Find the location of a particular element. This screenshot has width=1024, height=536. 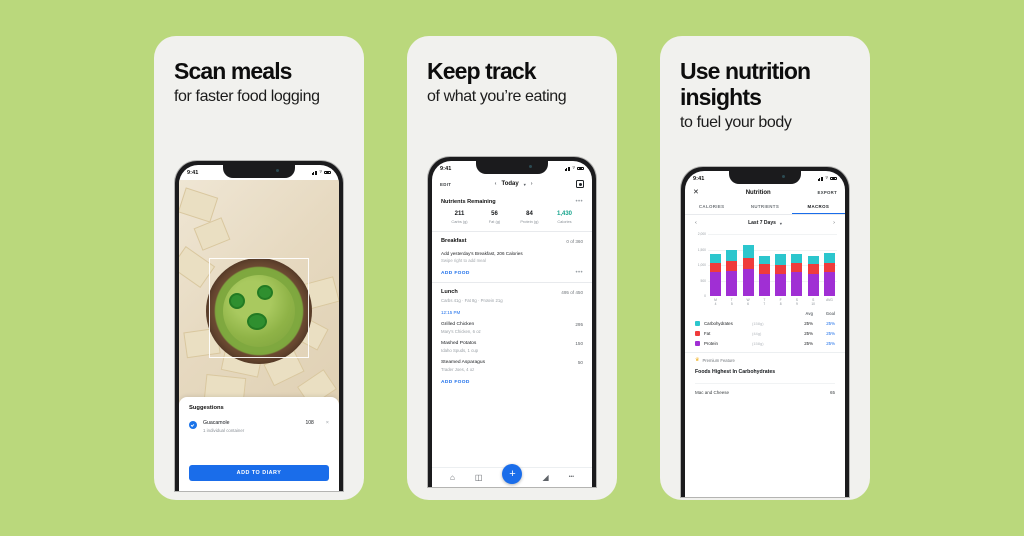

suggestion-calories: 108 is located at coordinates (309, 423).